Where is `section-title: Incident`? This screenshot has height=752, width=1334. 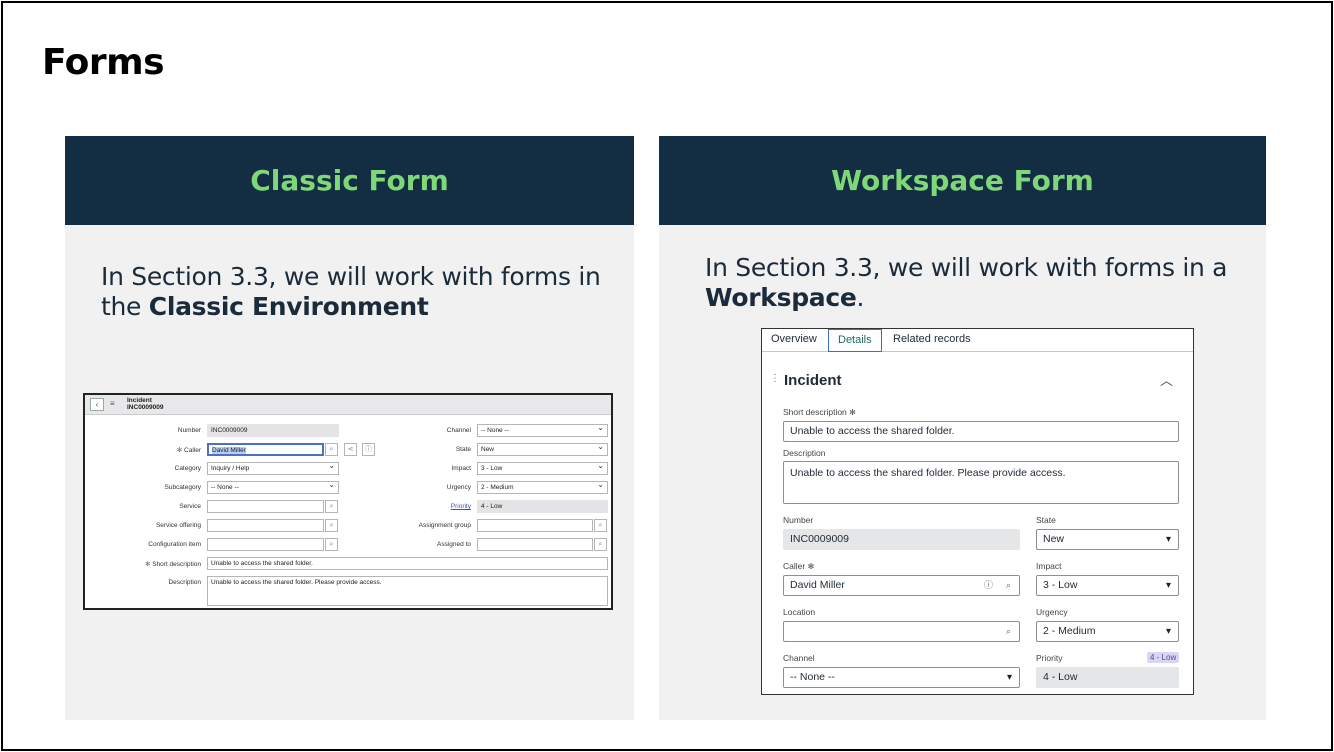
section-title: Incident is located at coordinates (813, 380).